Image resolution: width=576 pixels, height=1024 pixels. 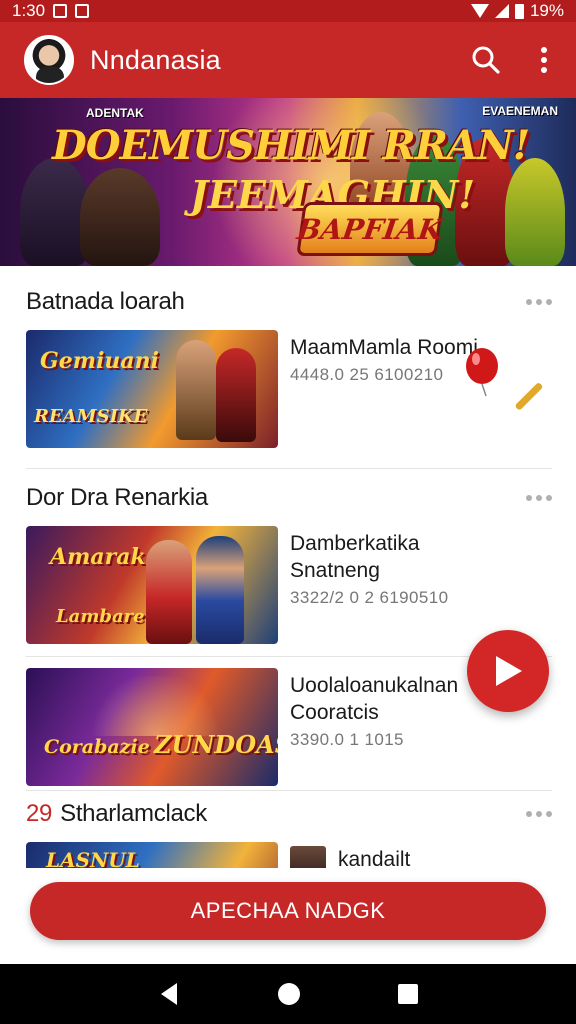 What do you see at coordinates (355, 557) in the screenshot?
I see `item-title: Damberkatika Snatneng` at bounding box center [355, 557].